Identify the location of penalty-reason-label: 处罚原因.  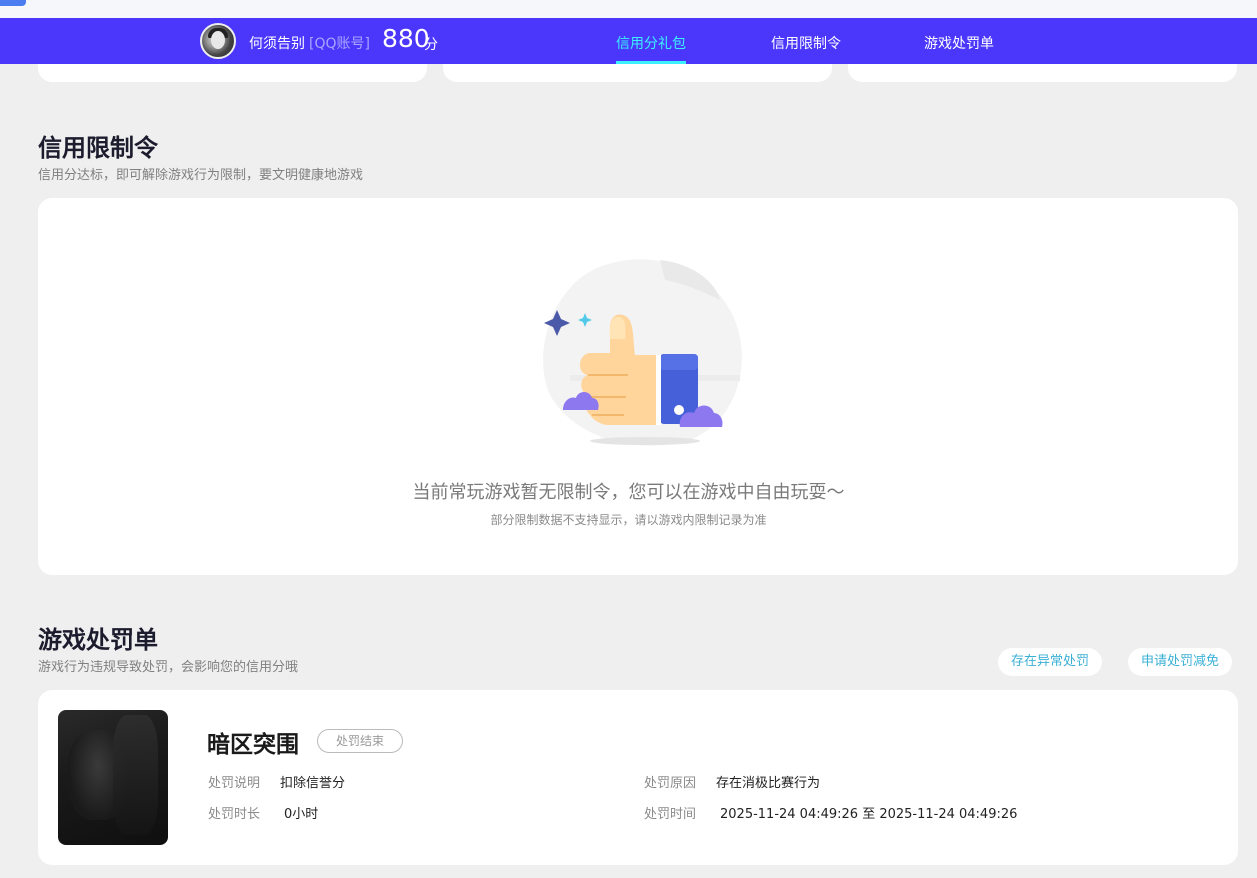
(670, 783).